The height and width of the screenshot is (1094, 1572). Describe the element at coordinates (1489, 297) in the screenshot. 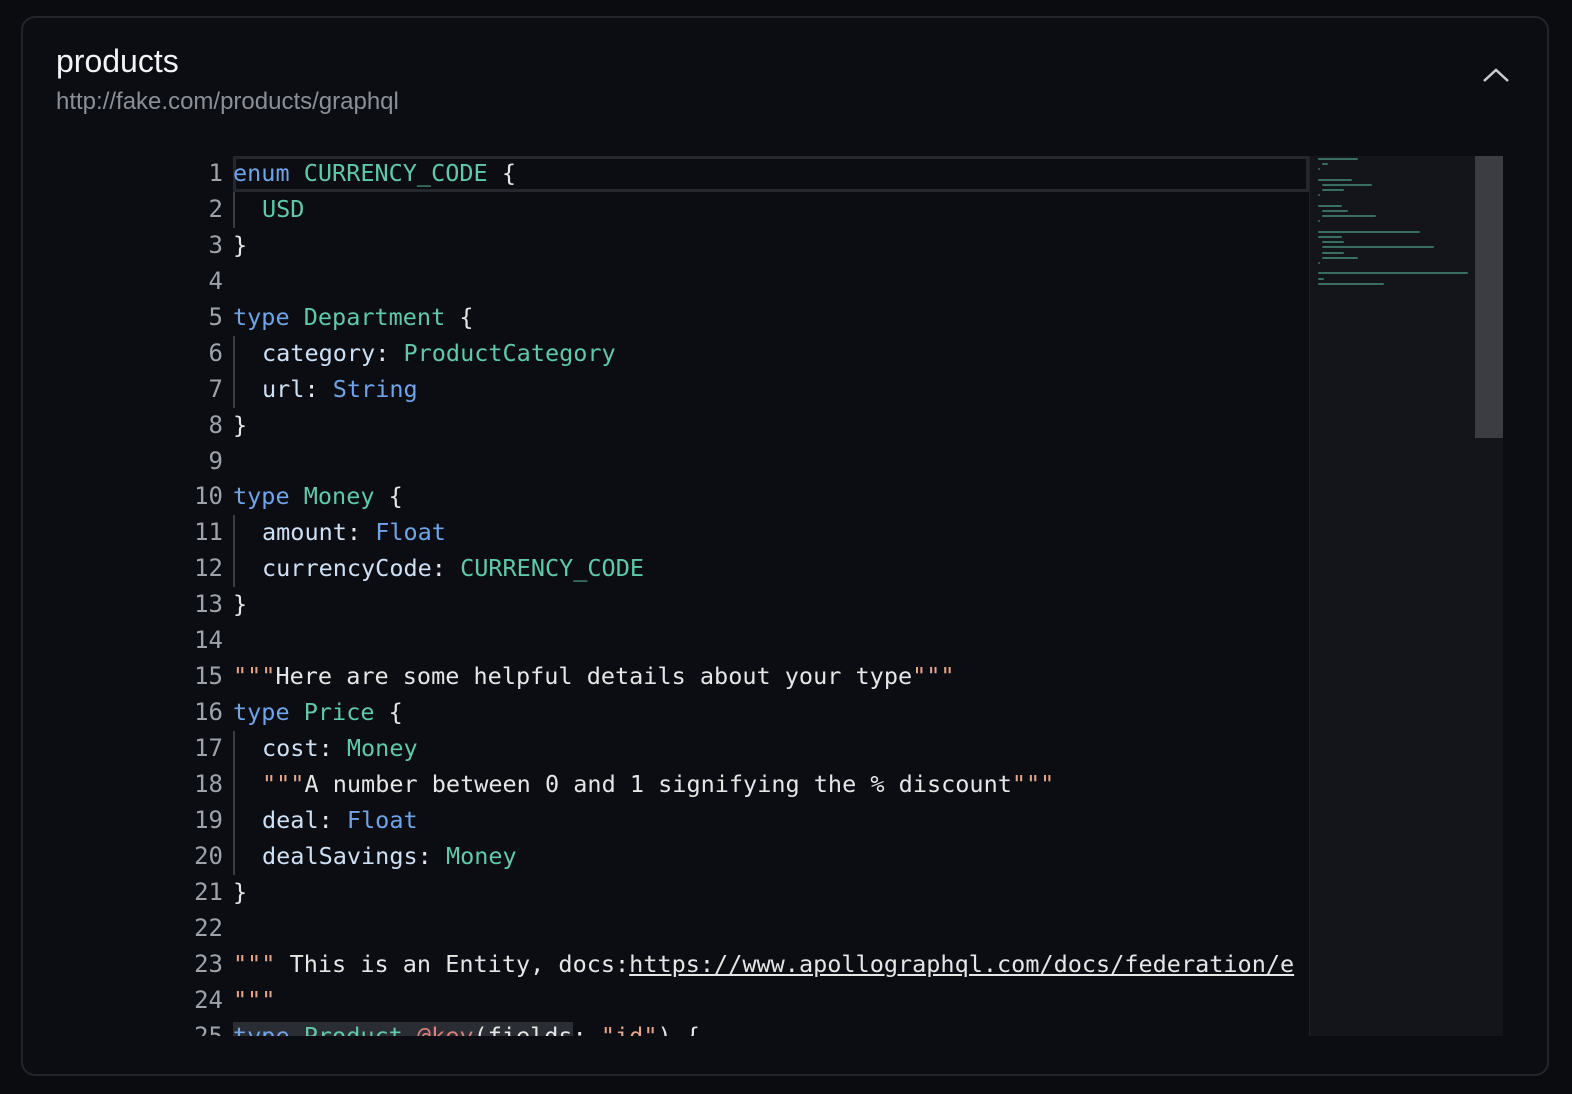

I see `minimap-slider` at that location.